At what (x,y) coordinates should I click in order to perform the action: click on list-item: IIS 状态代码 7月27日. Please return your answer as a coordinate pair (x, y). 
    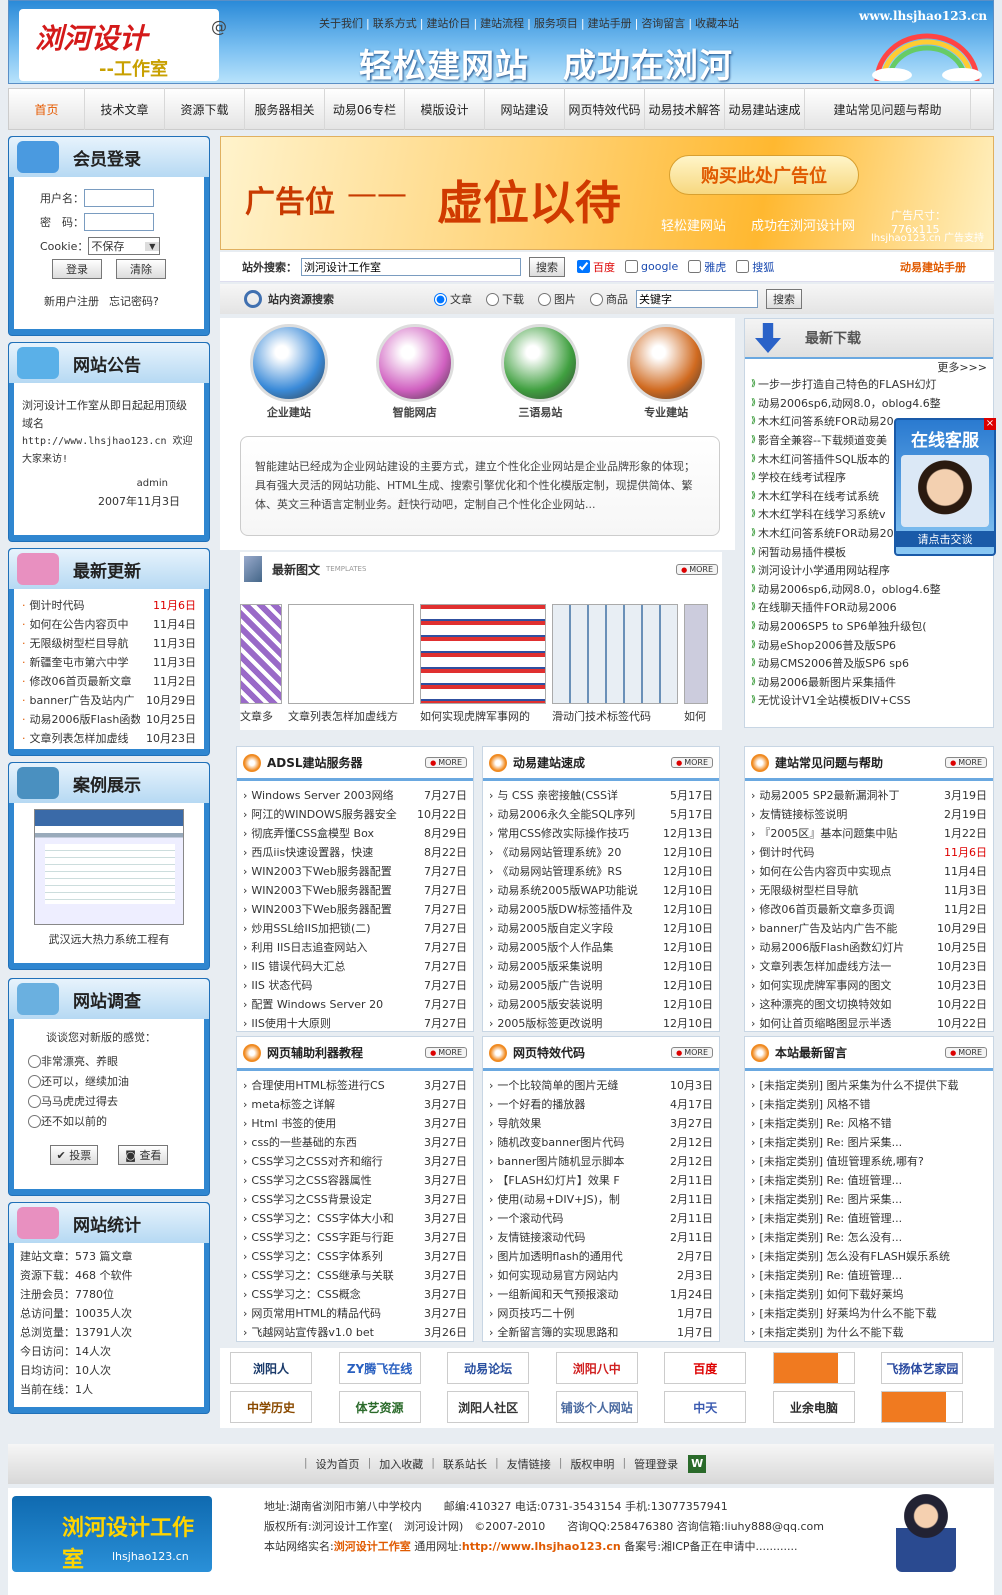
    Looking at the image, I should click on (355, 984).